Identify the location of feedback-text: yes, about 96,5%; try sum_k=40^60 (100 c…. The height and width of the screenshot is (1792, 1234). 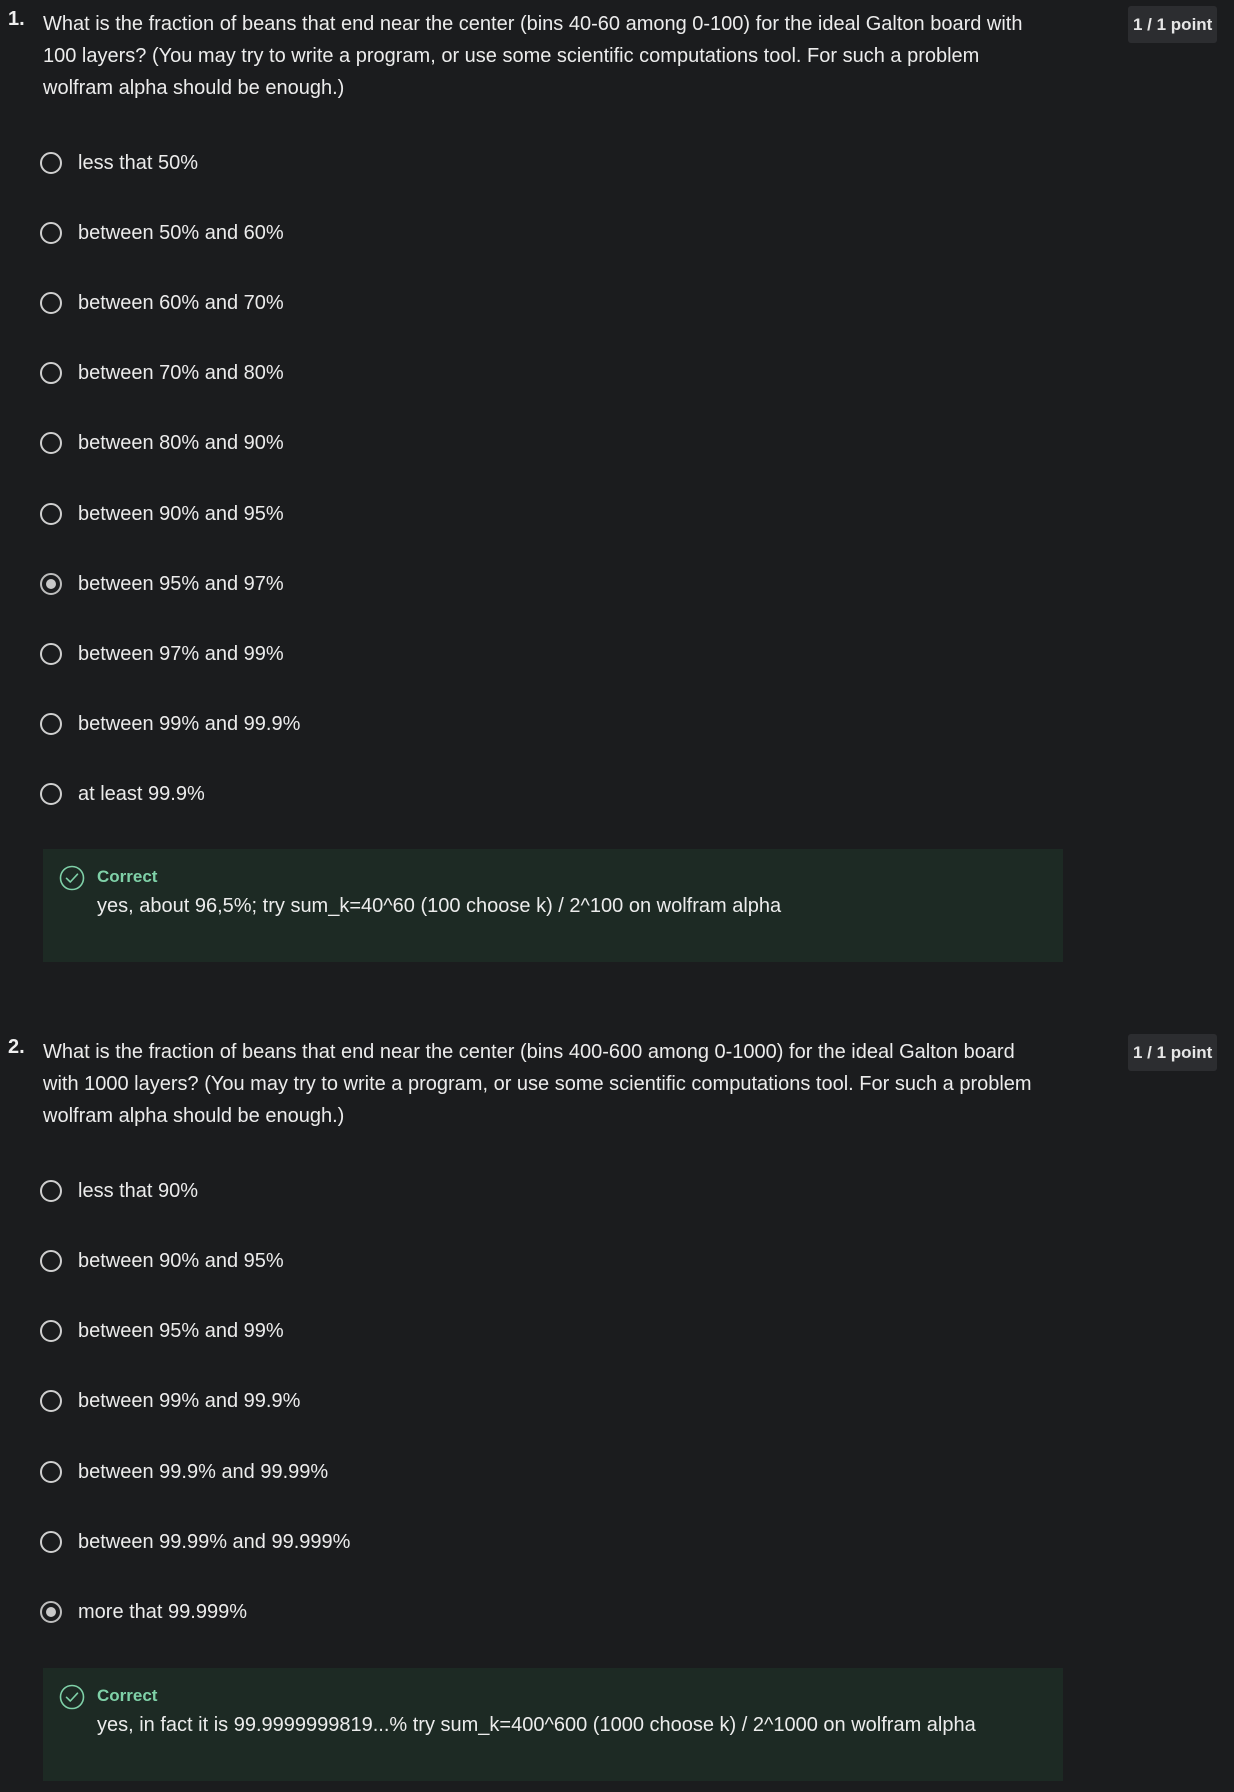
(439, 906).